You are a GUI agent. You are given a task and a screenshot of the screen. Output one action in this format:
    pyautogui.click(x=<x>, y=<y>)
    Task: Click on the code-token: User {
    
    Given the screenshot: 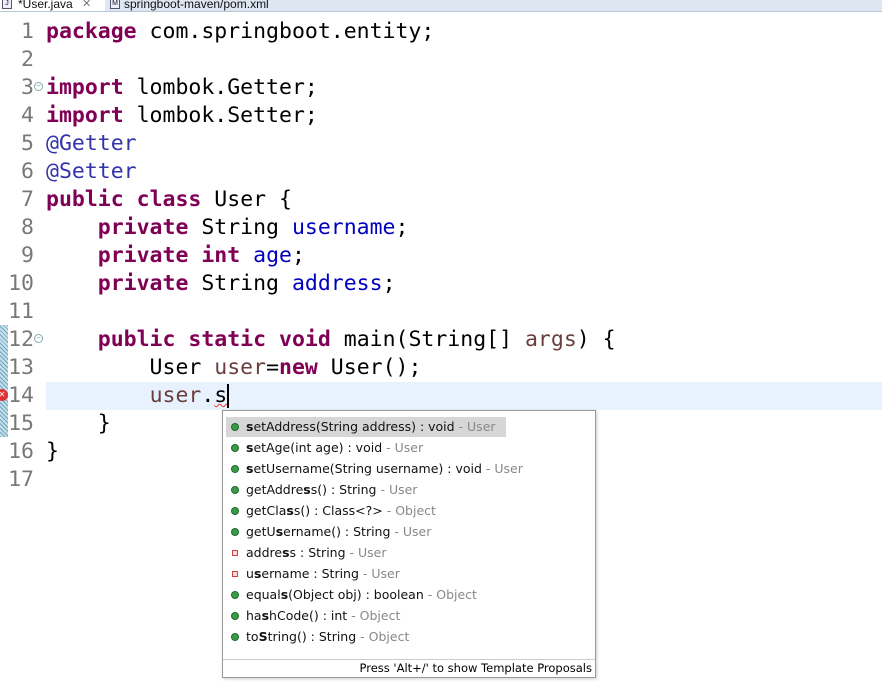 What is the action you would take?
    pyautogui.click(x=246, y=199)
    